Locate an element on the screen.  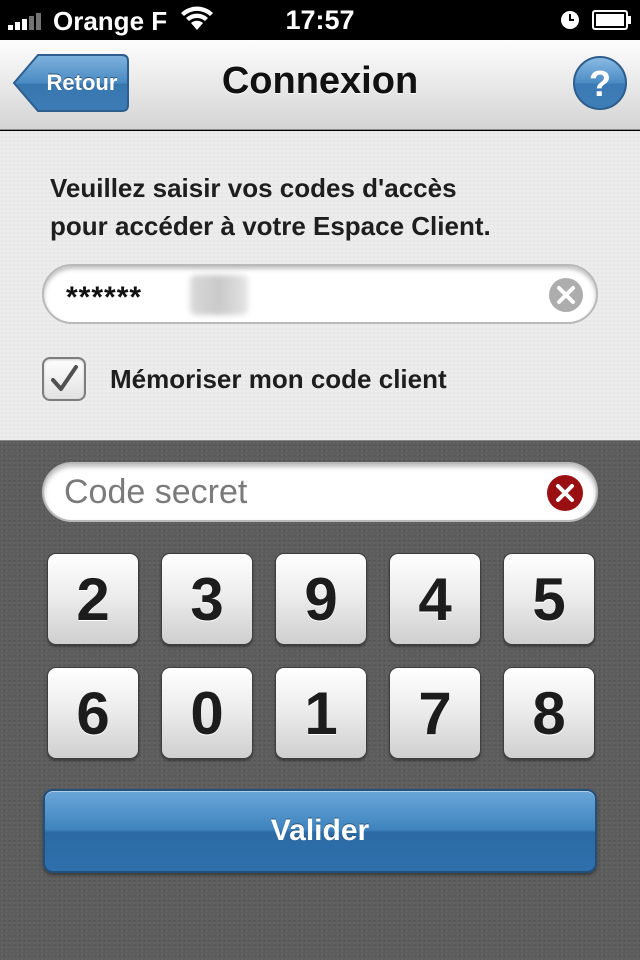
help-glyph: ? is located at coordinates (600, 83).